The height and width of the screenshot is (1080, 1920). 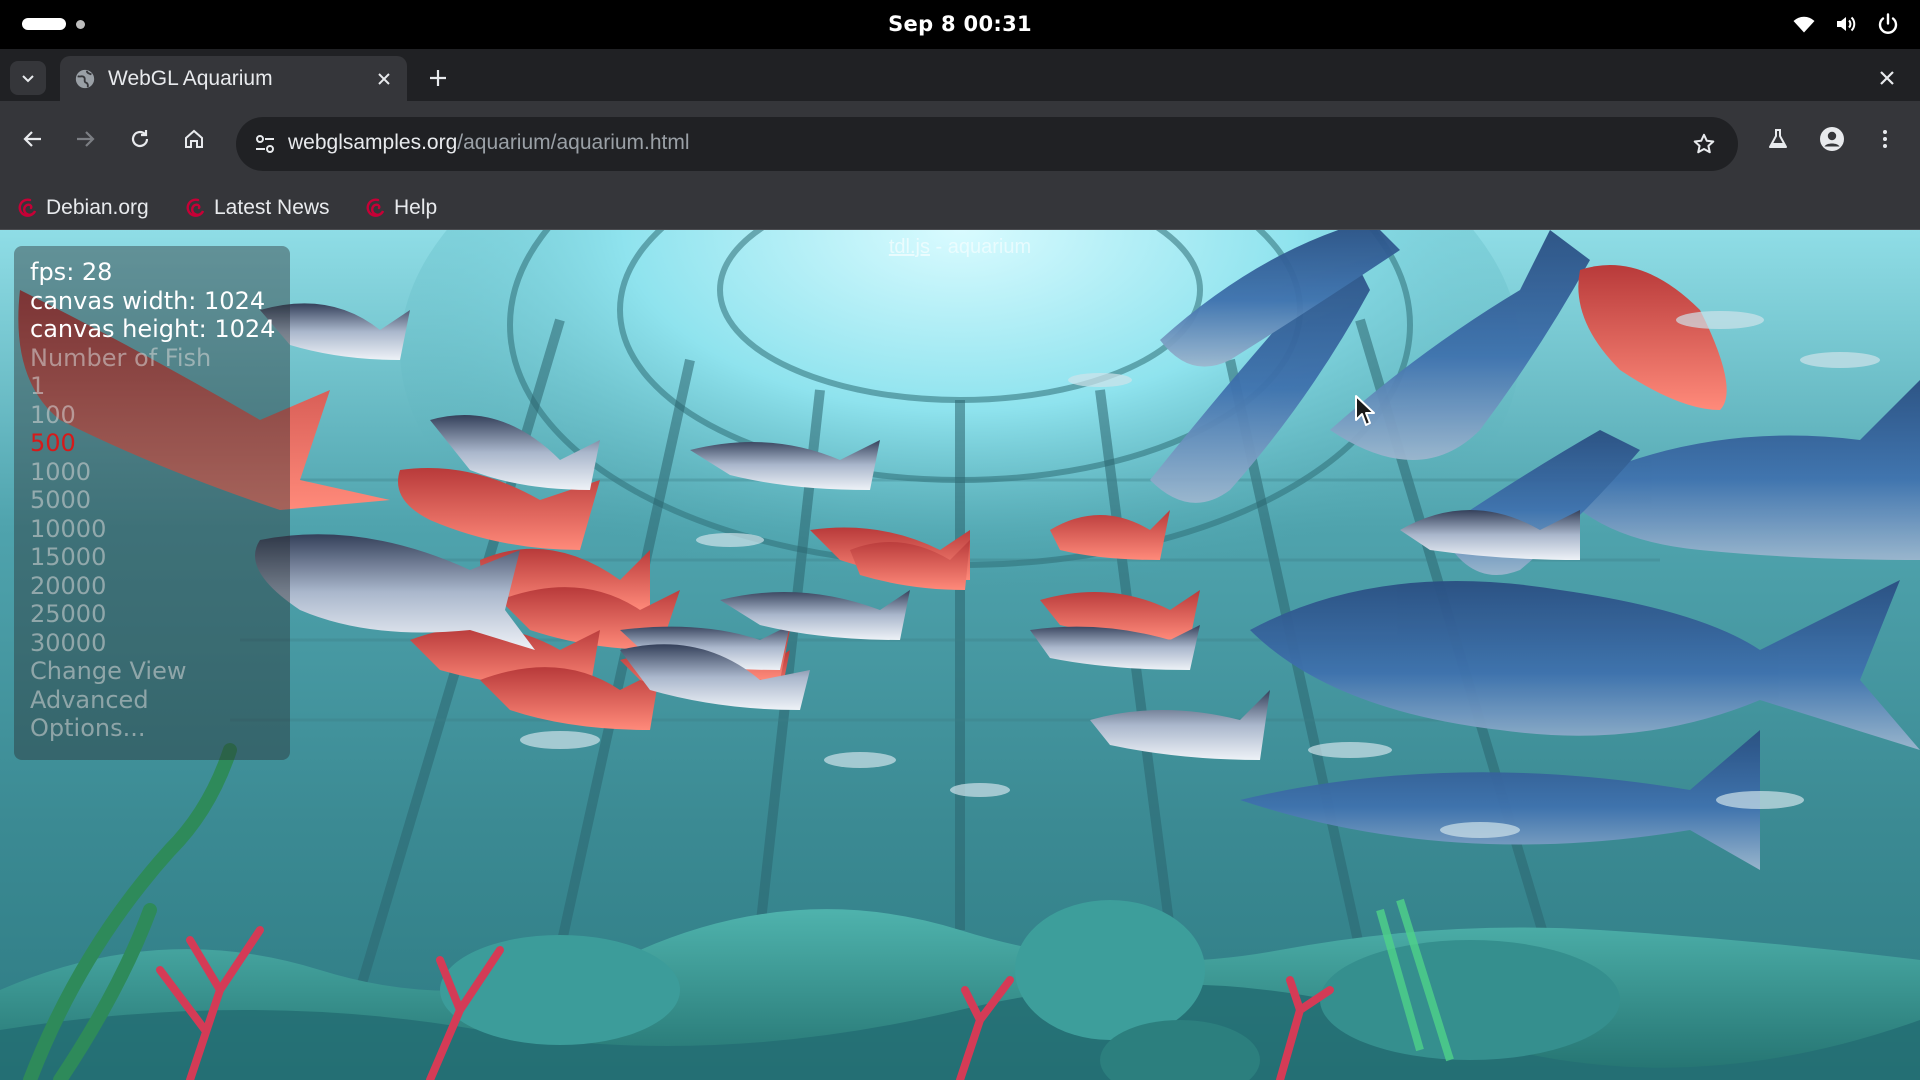 What do you see at coordinates (272, 207) in the screenshot?
I see `bookmark-label: Latest News` at bounding box center [272, 207].